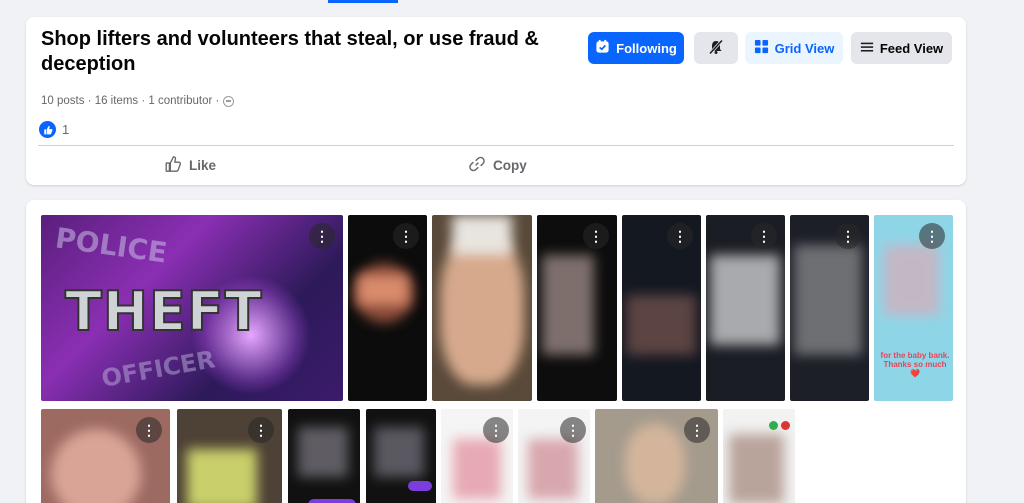 The image size is (1024, 503). Describe the element at coordinates (804, 48) in the screenshot. I see `grid-view-label: Grid View` at that location.